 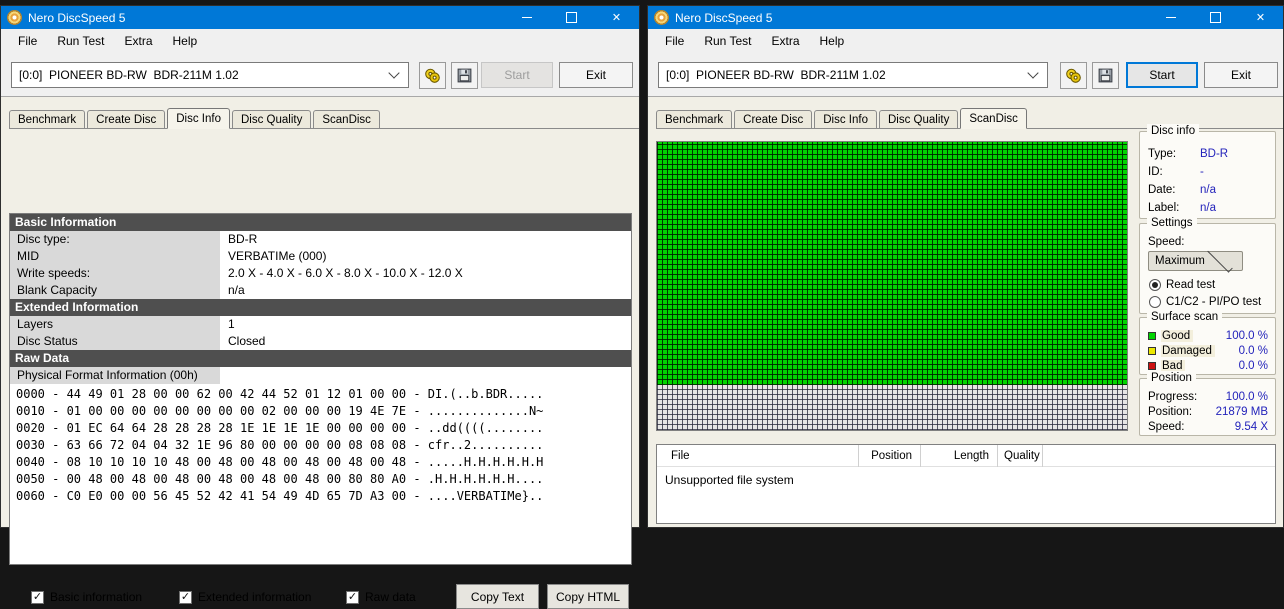 What do you see at coordinates (1205, 302) in the screenshot?
I see `radio-c1c2-pipo-test: C1/C2 - PI/PO test` at bounding box center [1205, 302].